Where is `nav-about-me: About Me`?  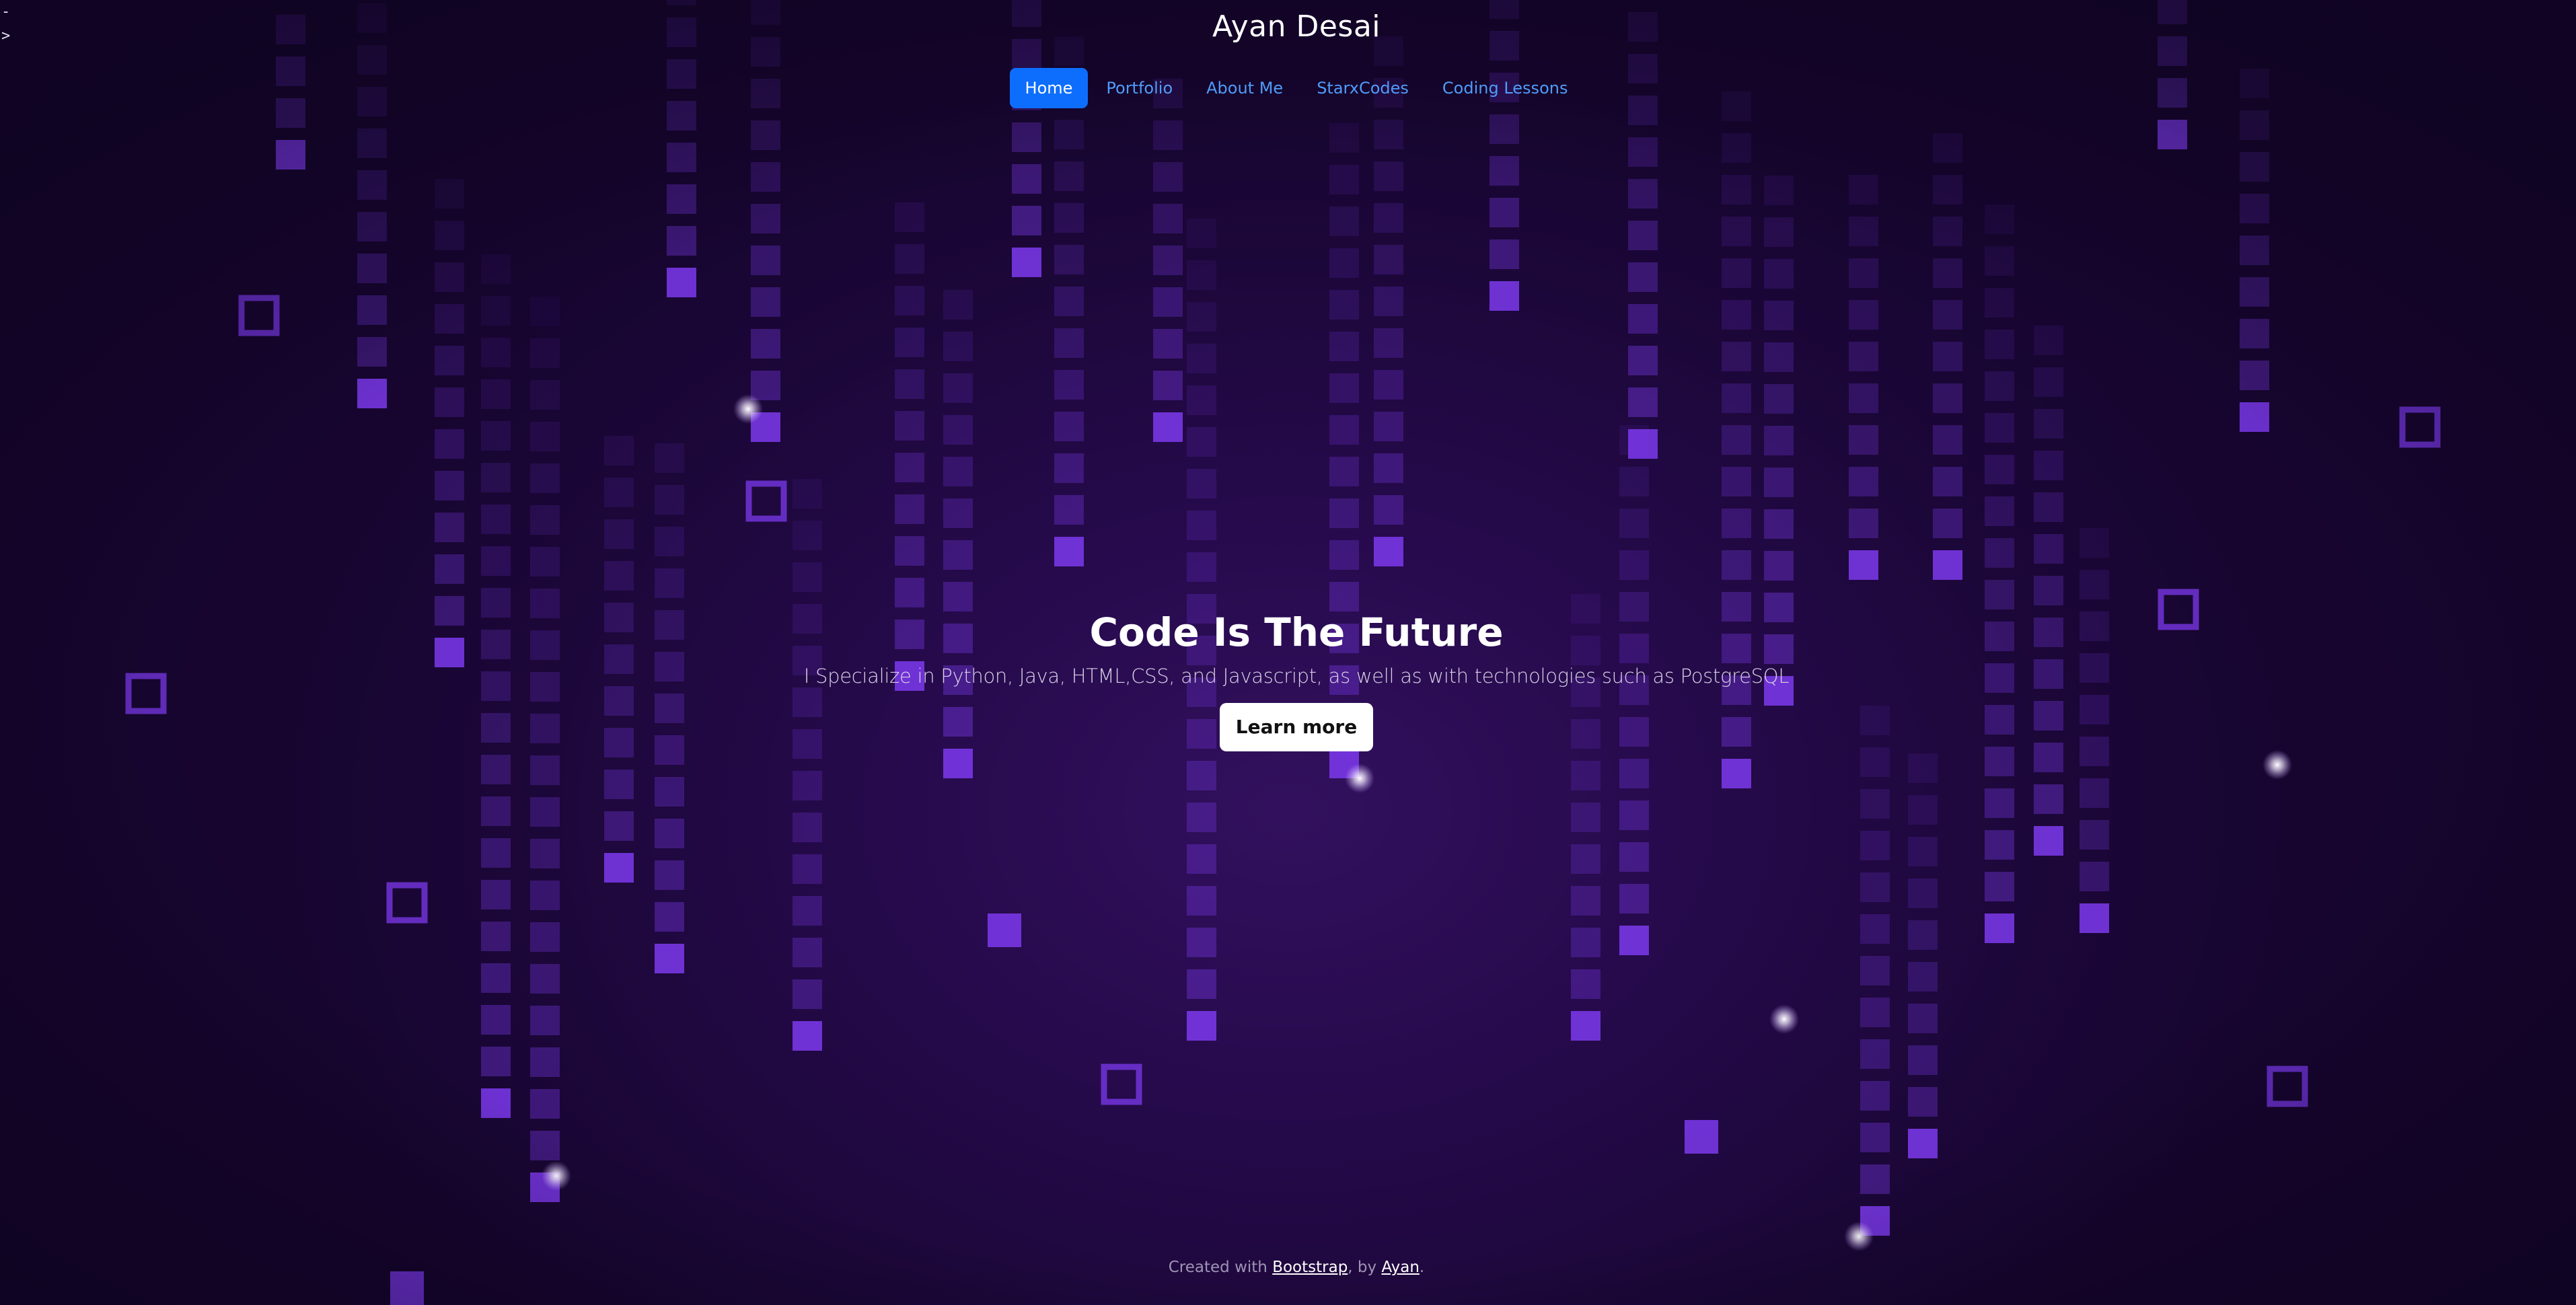 nav-about-me: About Me is located at coordinates (1244, 88).